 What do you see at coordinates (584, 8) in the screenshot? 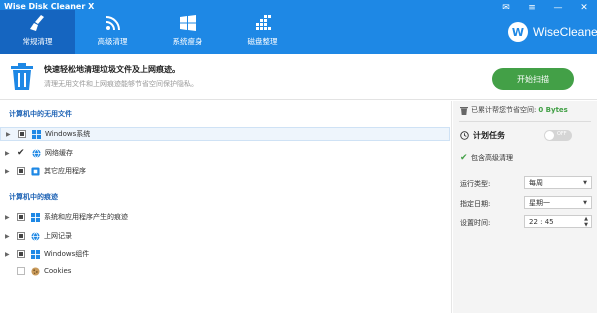
I see `close-icon: ✕` at bounding box center [584, 8].